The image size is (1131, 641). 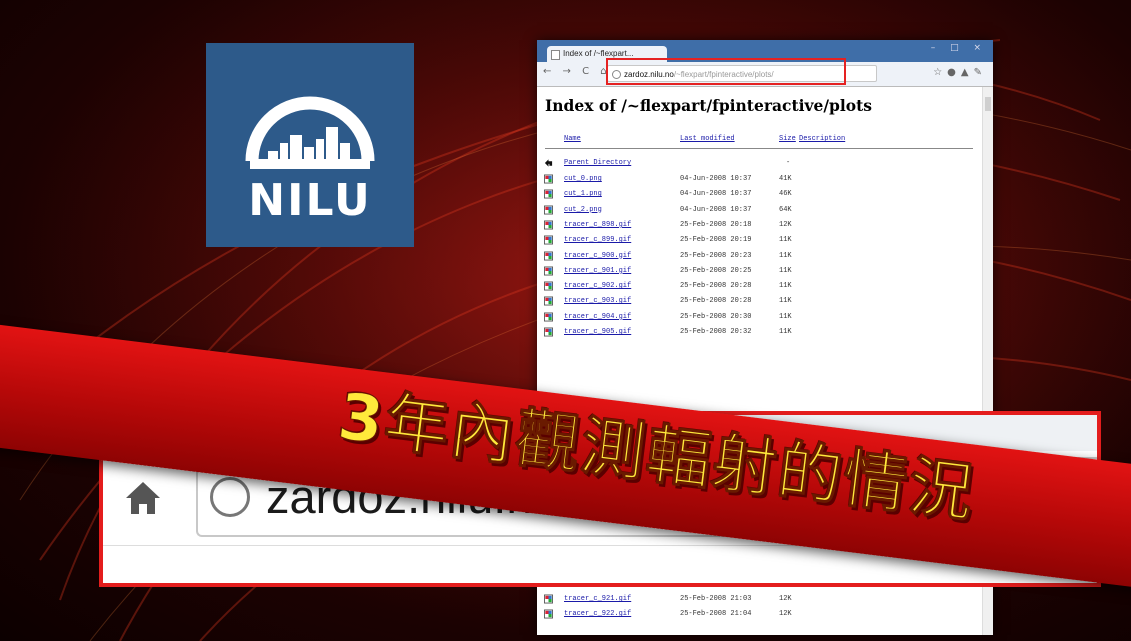 I want to click on file-name: Parent Directory, so click(x=597, y=163).